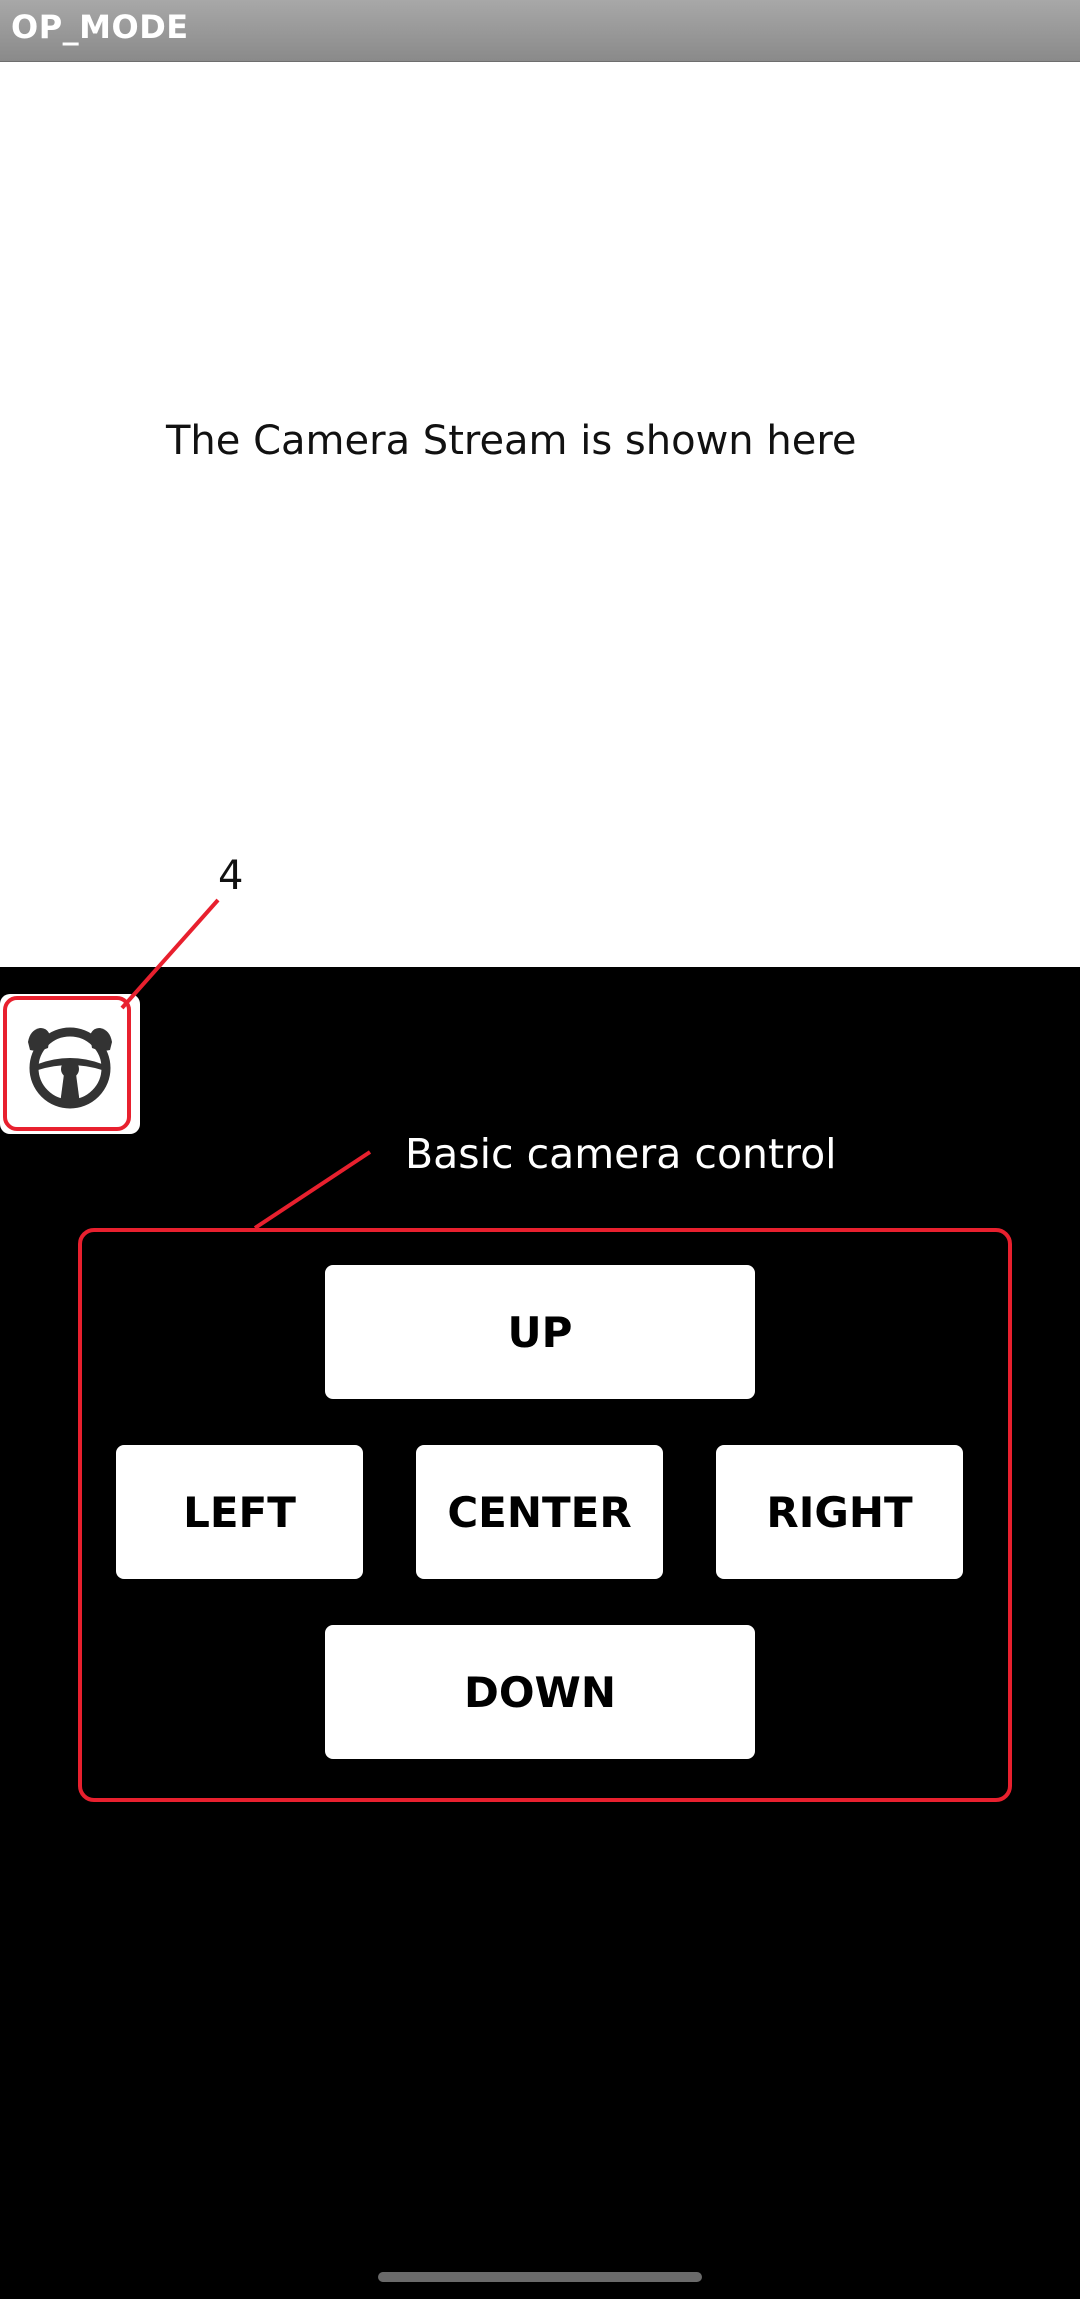  What do you see at coordinates (100, 27) in the screenshot?
I see `app-title: OP_MODE` at bounding box center [100, 27].